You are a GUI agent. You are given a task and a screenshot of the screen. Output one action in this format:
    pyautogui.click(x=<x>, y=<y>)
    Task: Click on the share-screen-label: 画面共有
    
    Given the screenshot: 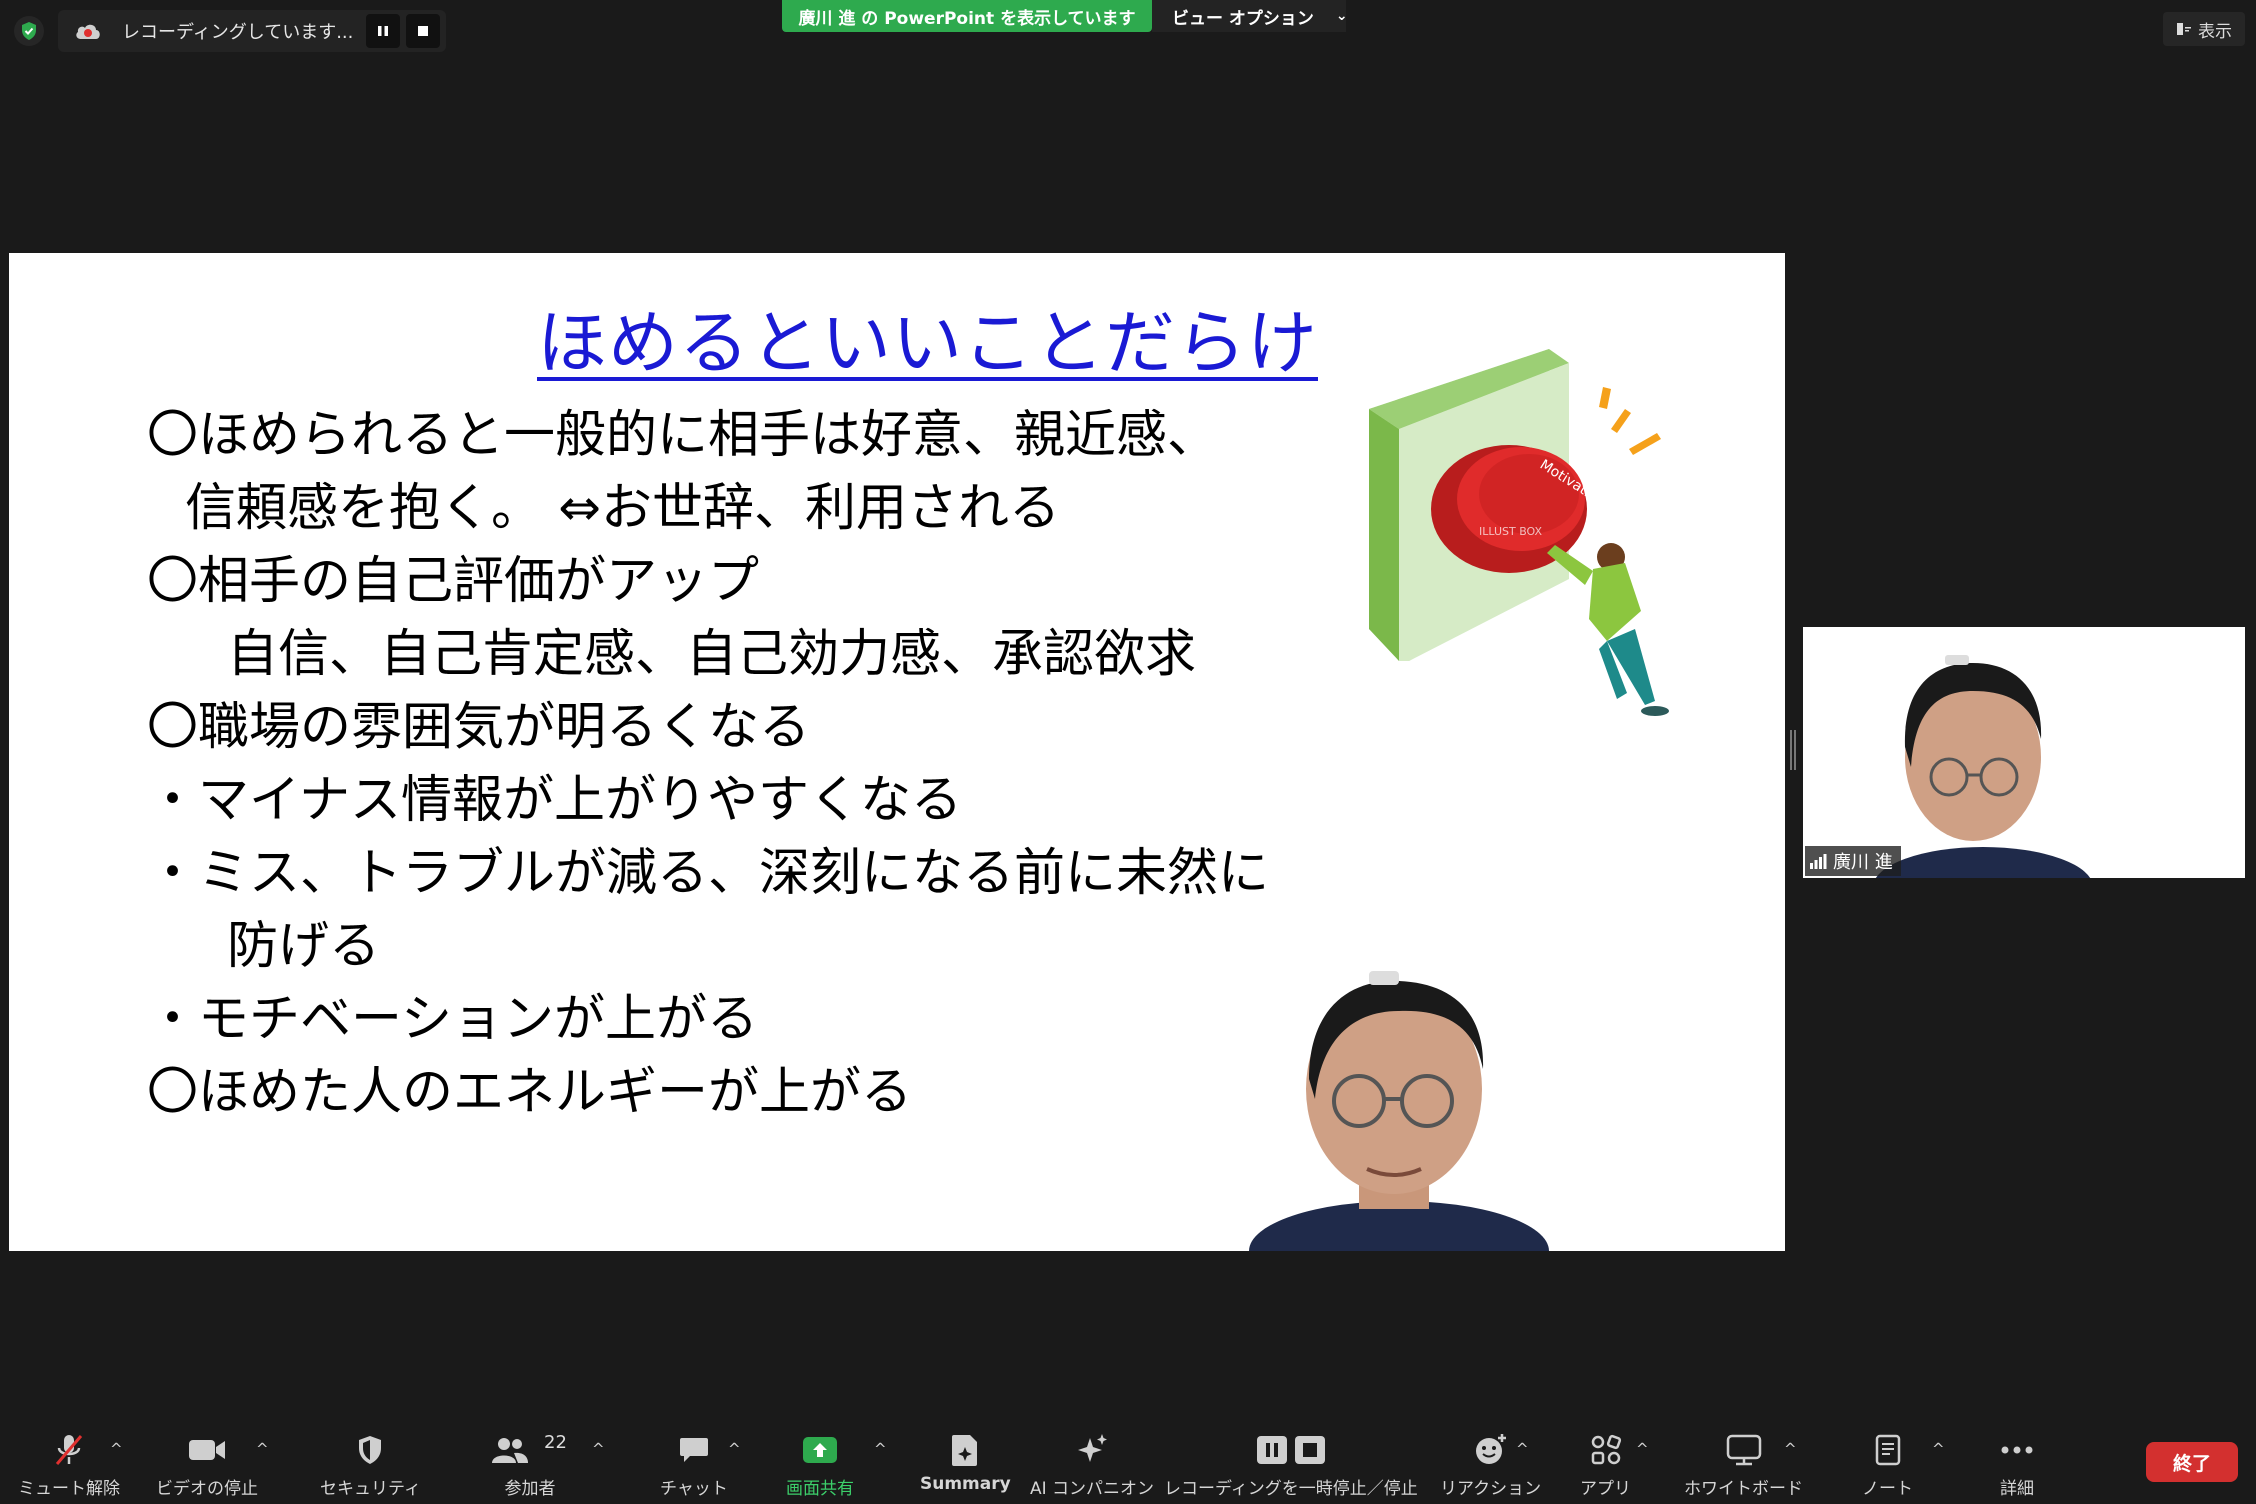 What is the action you would take?
    pyautogui.click(x=820, y=1489)
    